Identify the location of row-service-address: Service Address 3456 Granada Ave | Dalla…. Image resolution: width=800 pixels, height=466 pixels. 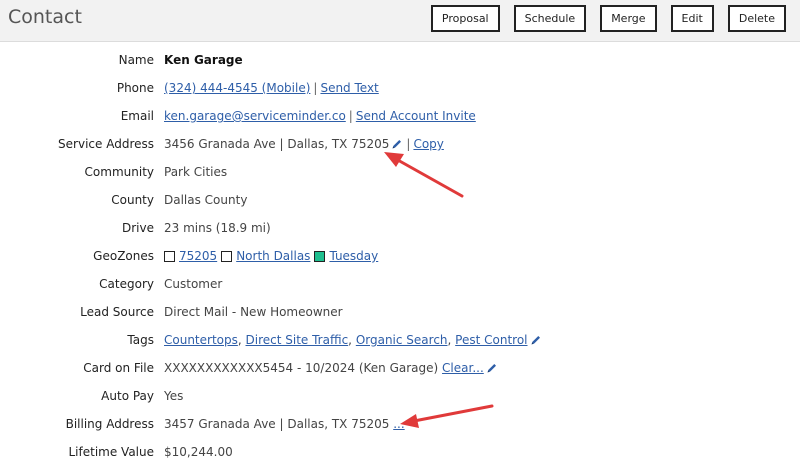
(400, 144).